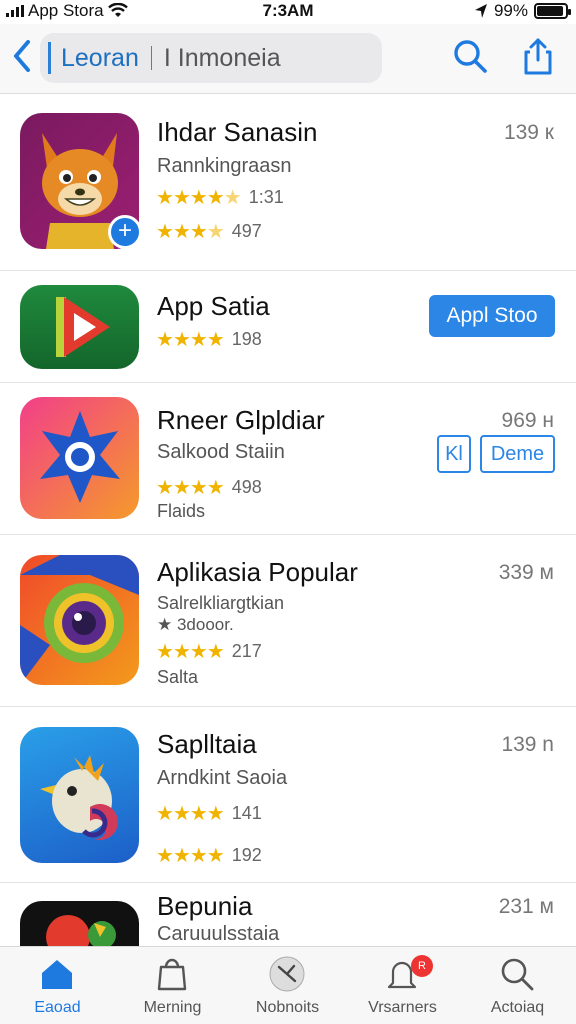  I want to click on add-icon: +, so click(125, 232).